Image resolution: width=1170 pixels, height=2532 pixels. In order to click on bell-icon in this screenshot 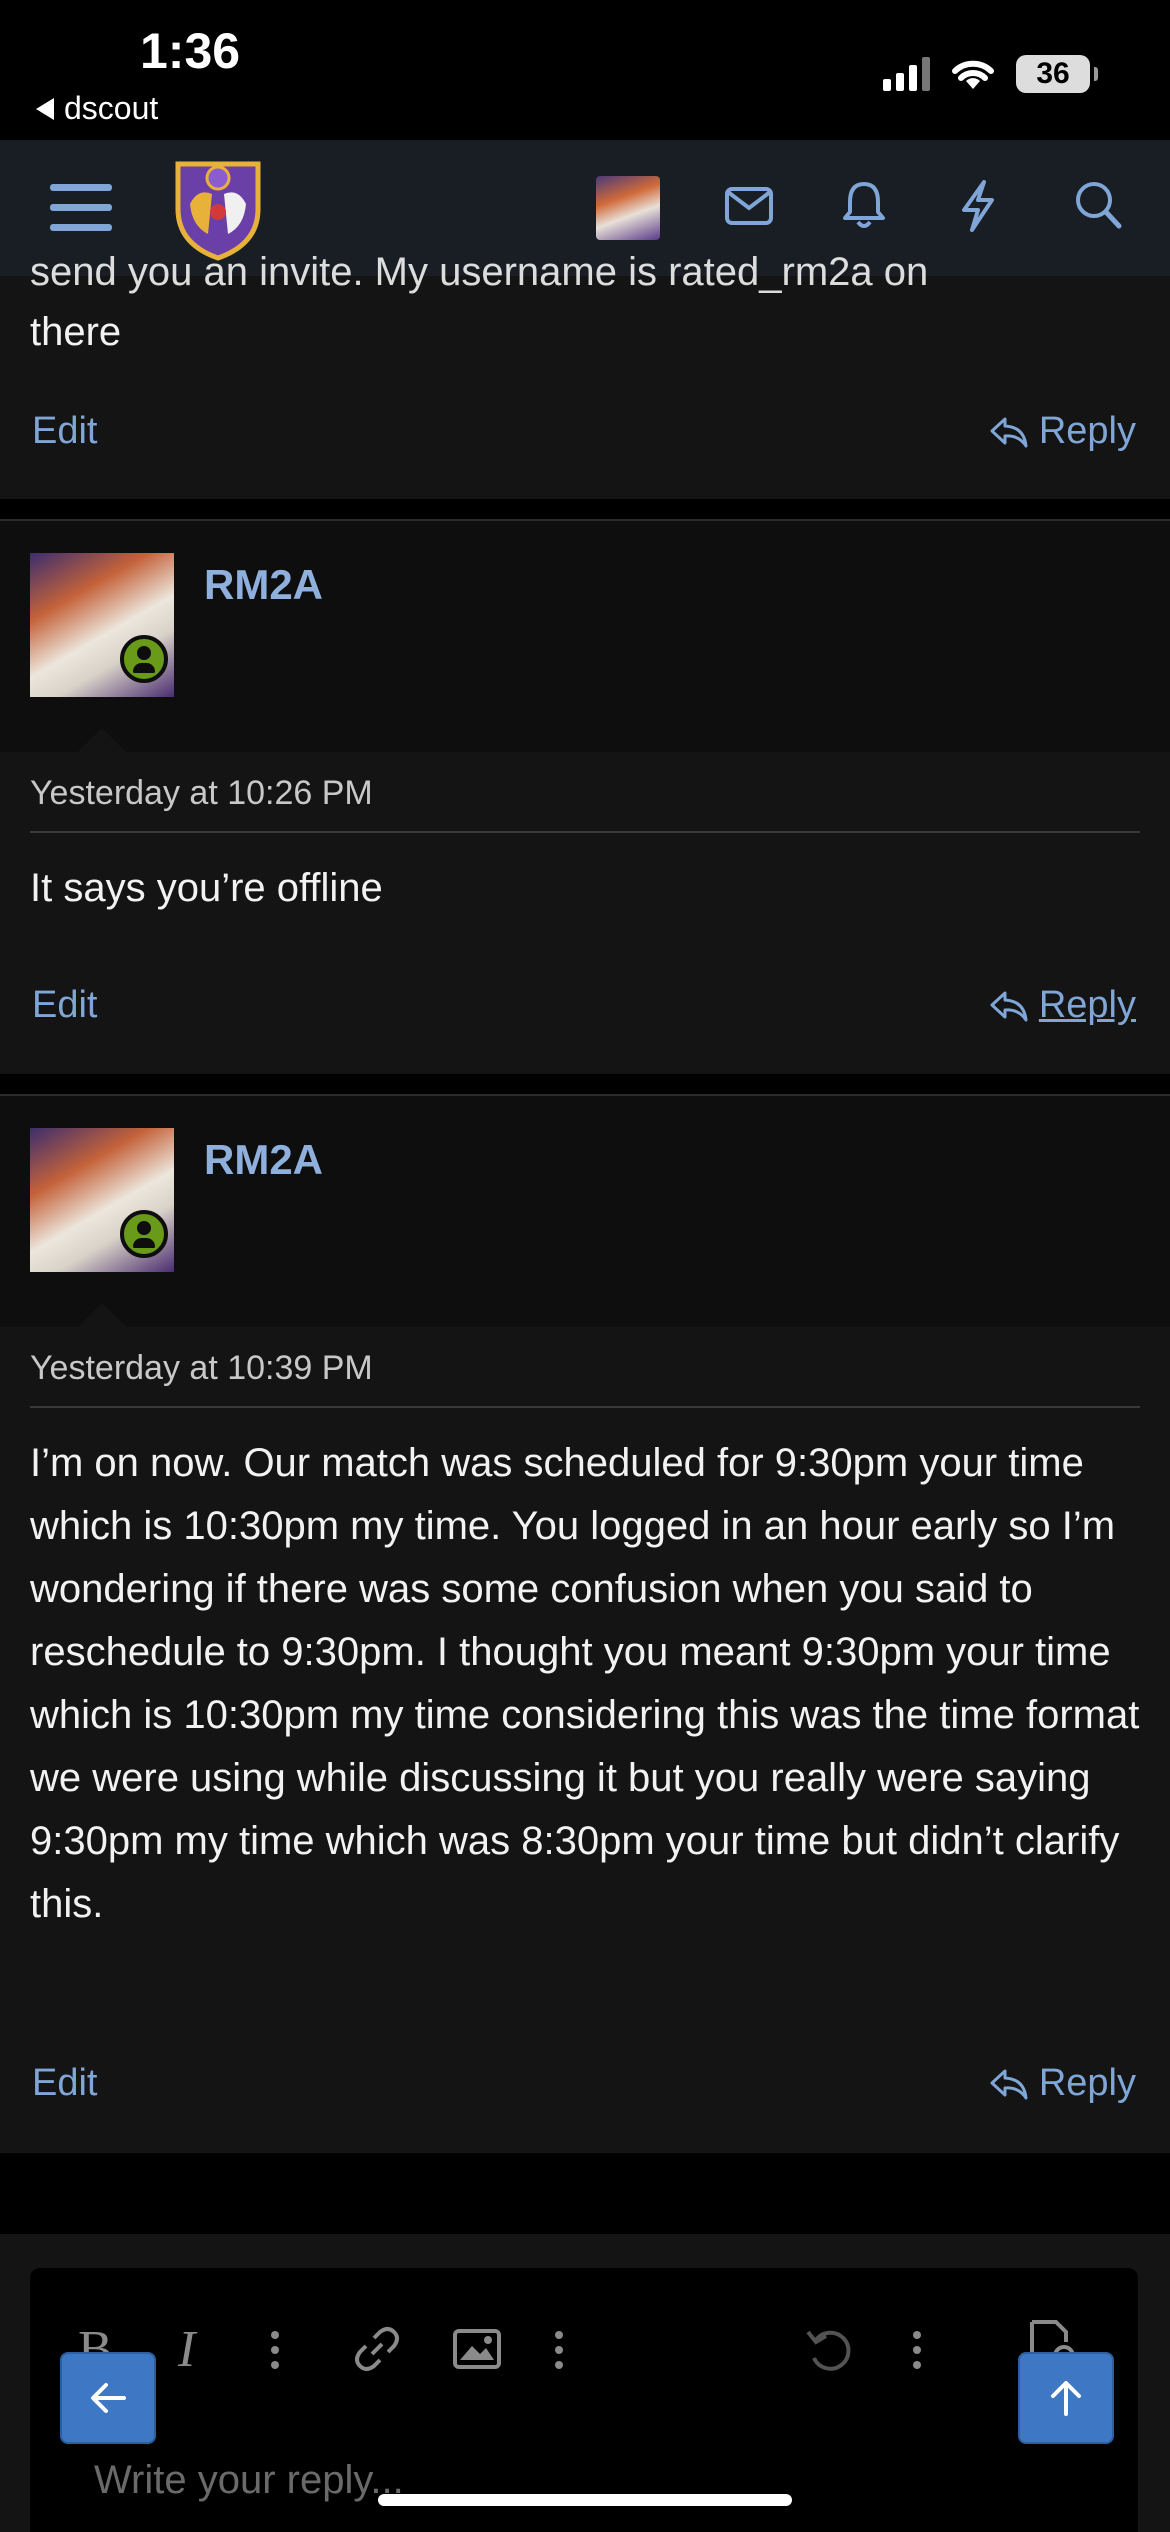, I will do `click(864, 205)`.